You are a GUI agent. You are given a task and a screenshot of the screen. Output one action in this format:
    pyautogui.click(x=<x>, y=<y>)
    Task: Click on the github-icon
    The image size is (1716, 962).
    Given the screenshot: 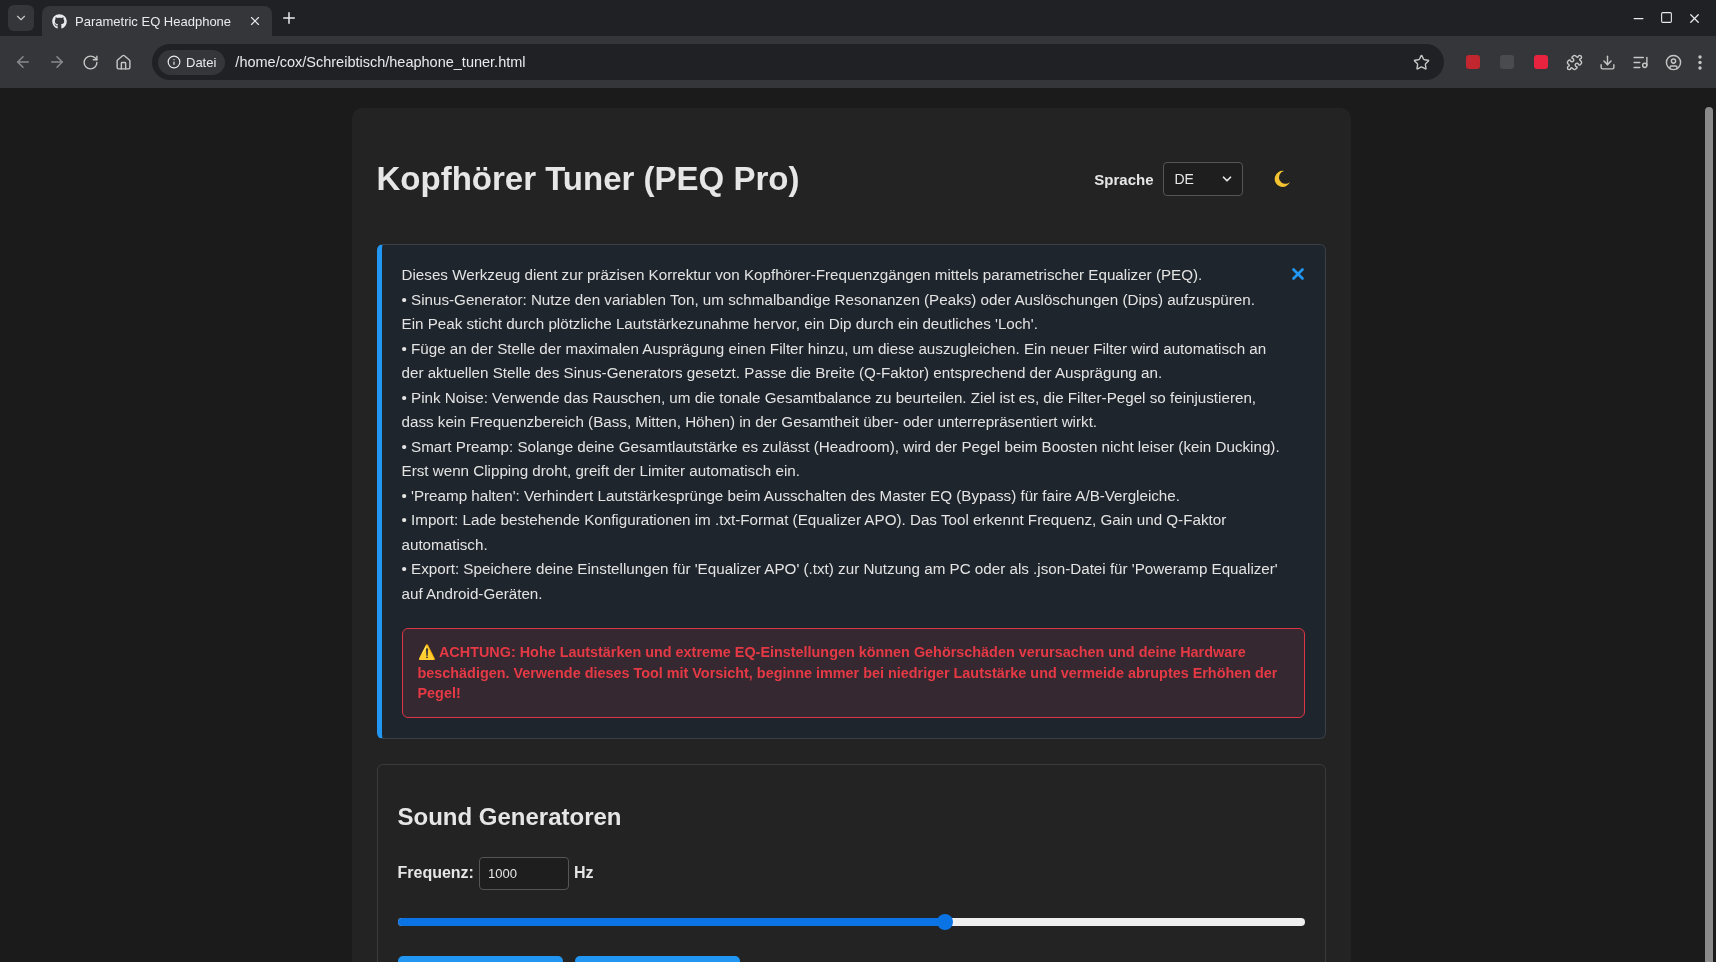 What is the action you would take?
    pyautogui.click(x=59, y=21)
    